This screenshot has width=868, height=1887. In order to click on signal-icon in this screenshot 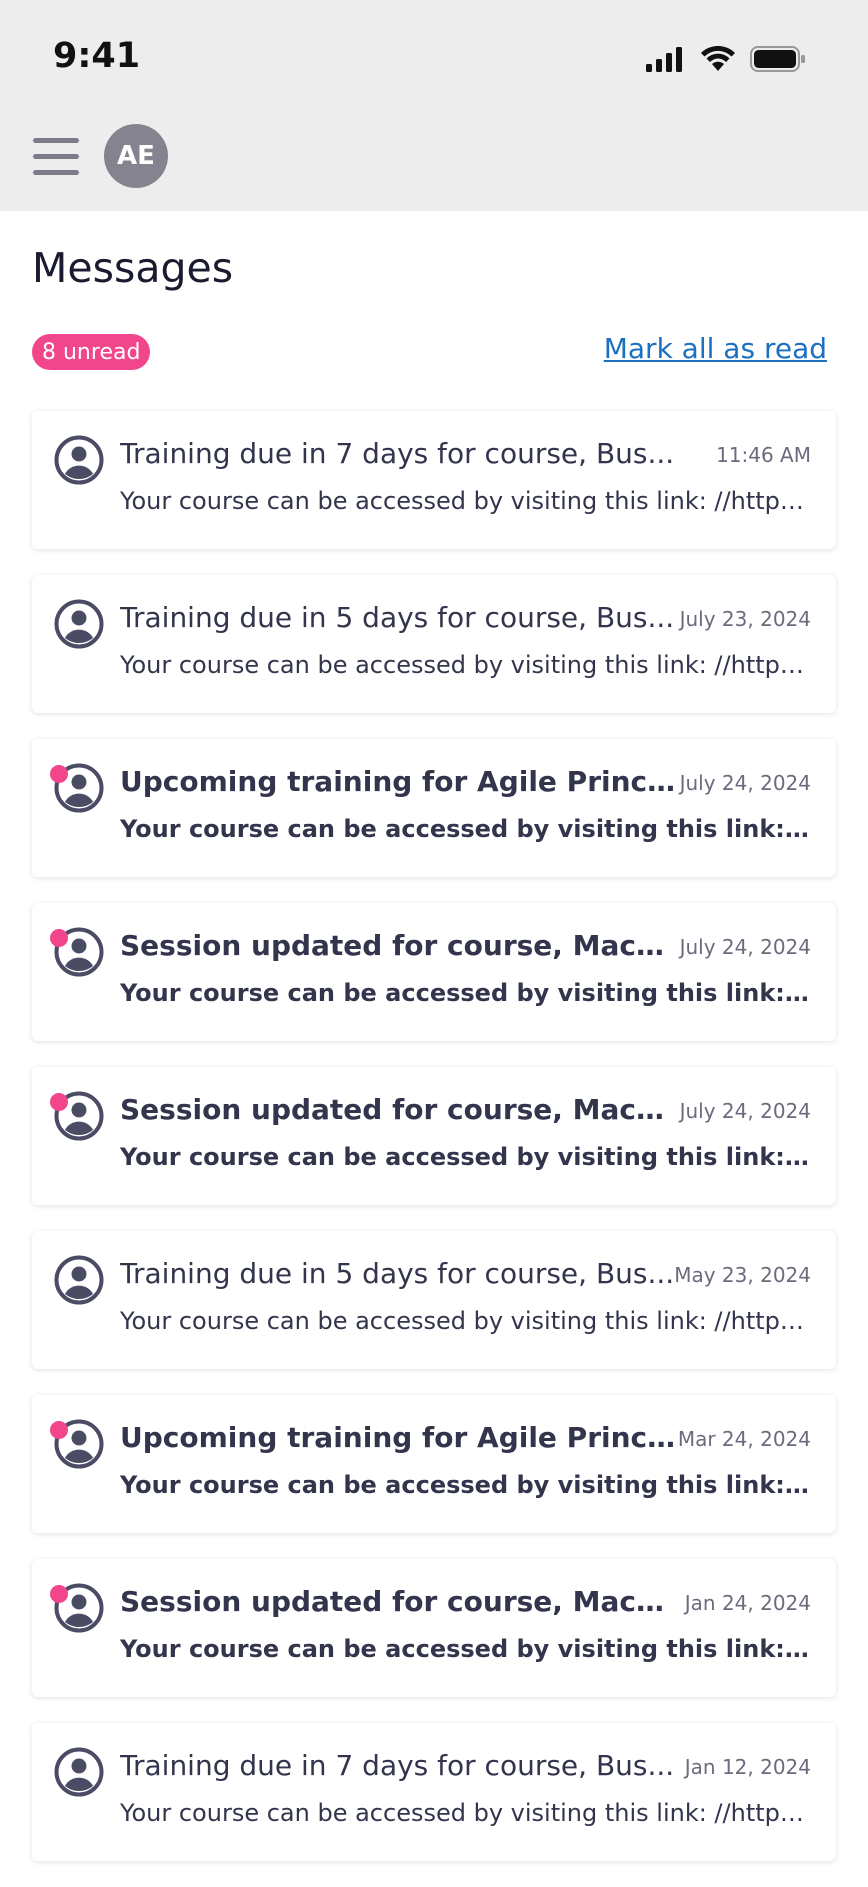, I will do `click(664, 59)`.